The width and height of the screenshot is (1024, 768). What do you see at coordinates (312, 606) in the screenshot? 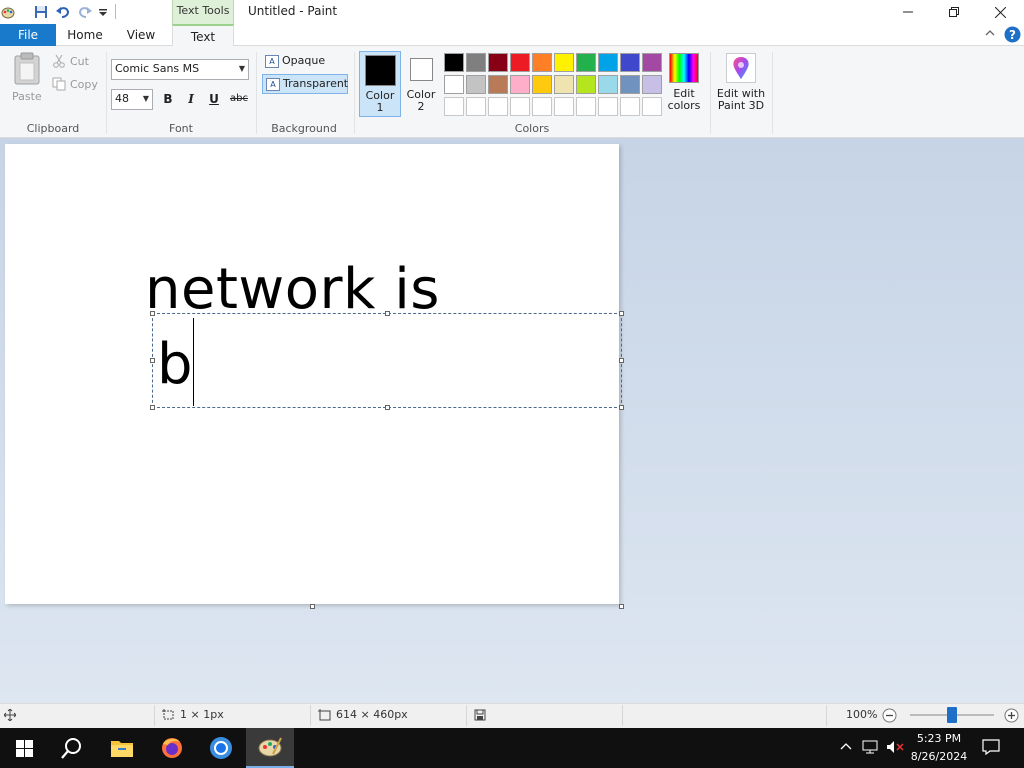
I see `canvas-resize-handle-bottom` at bounding box center [312, 606].